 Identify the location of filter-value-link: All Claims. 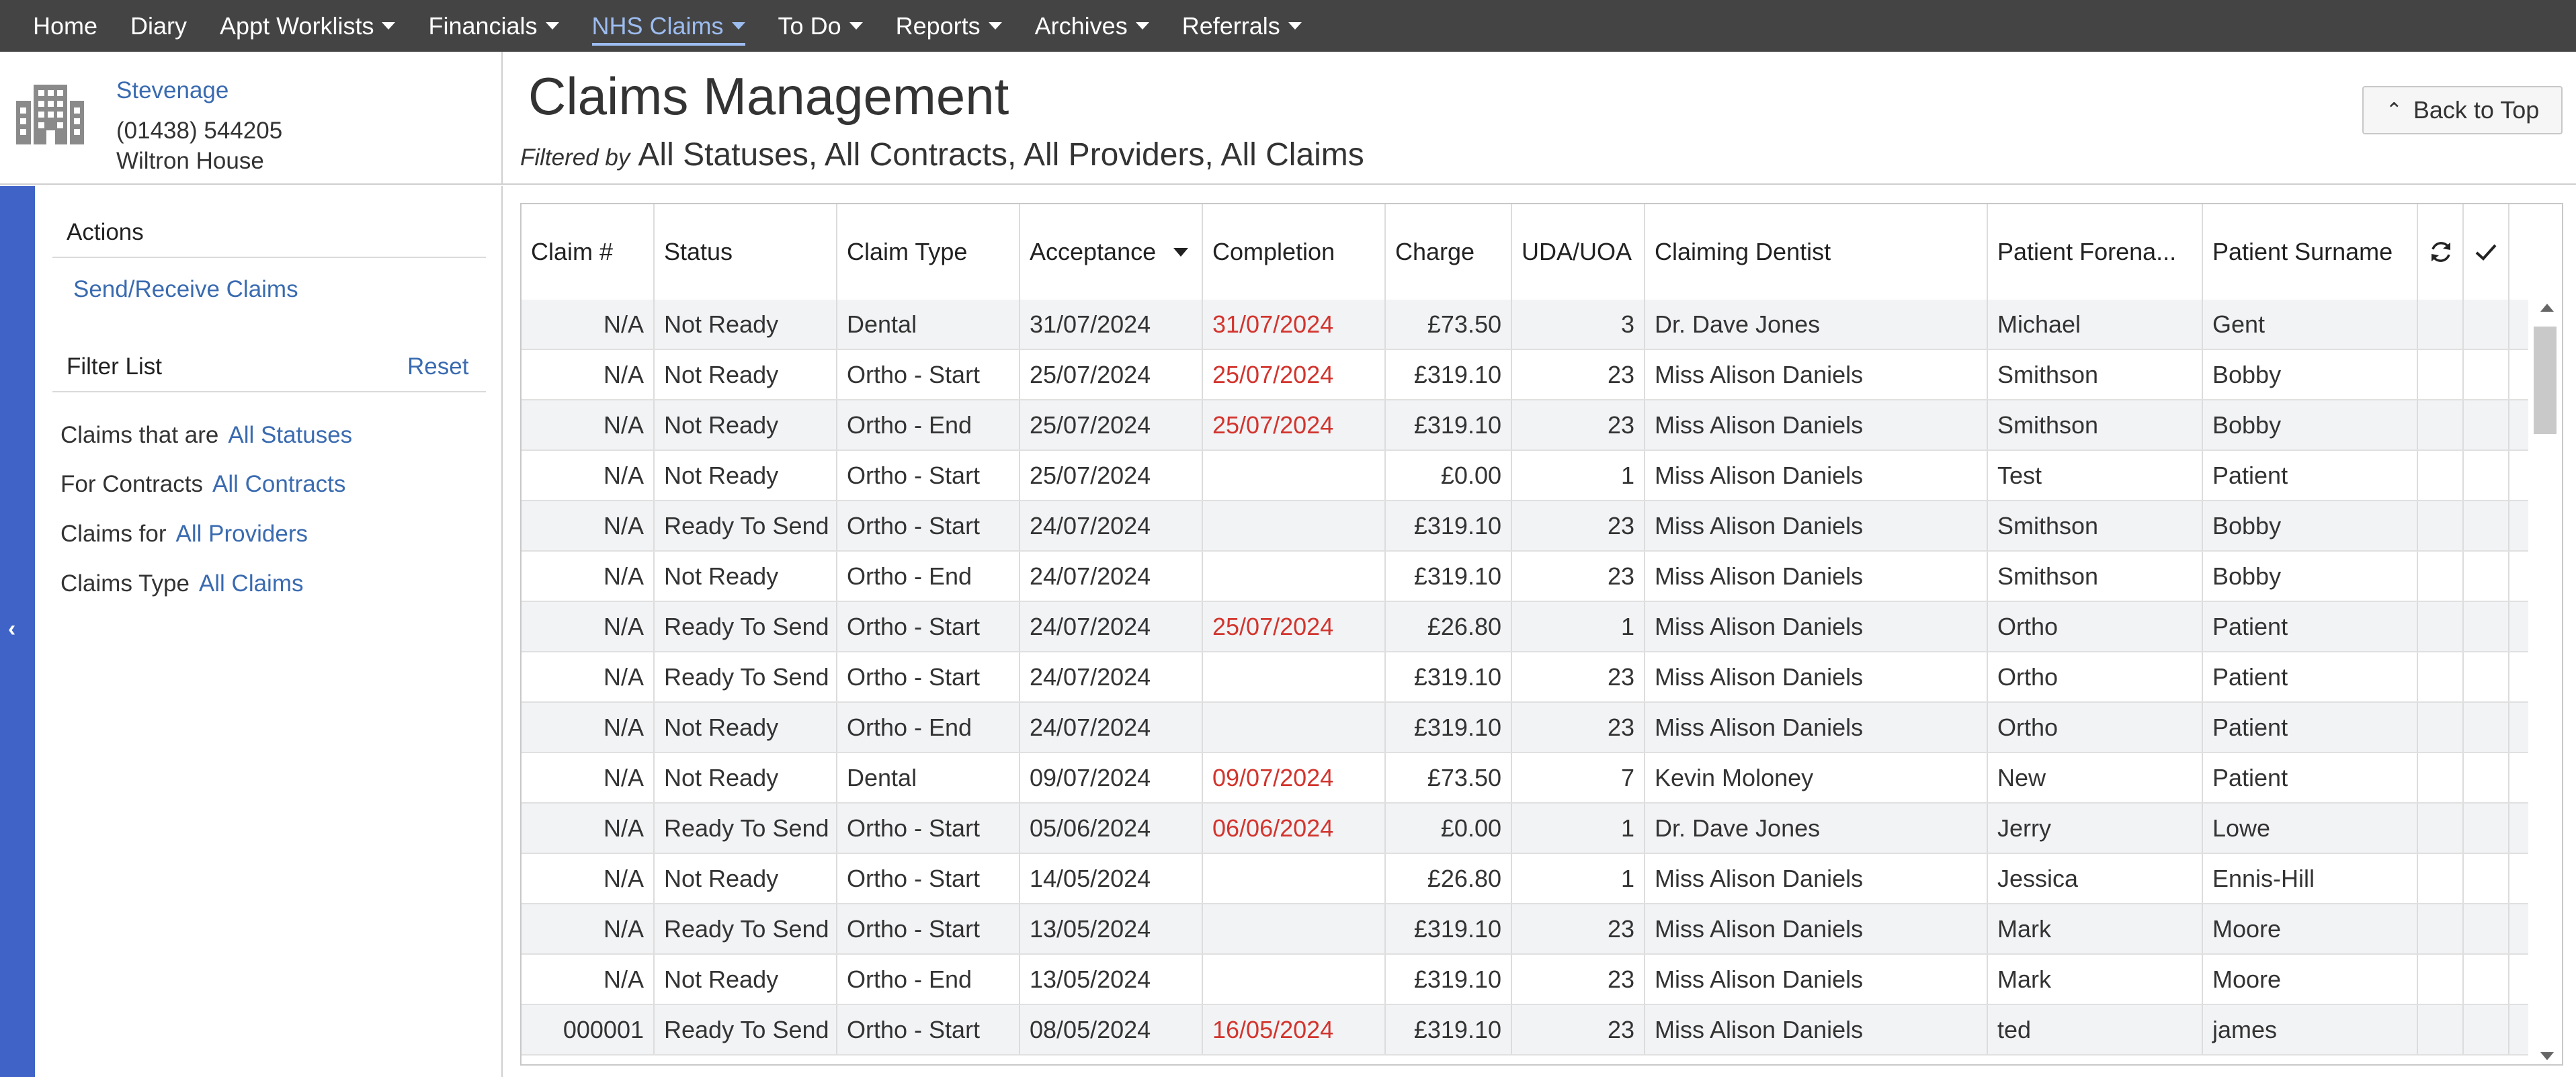
(251, 583).